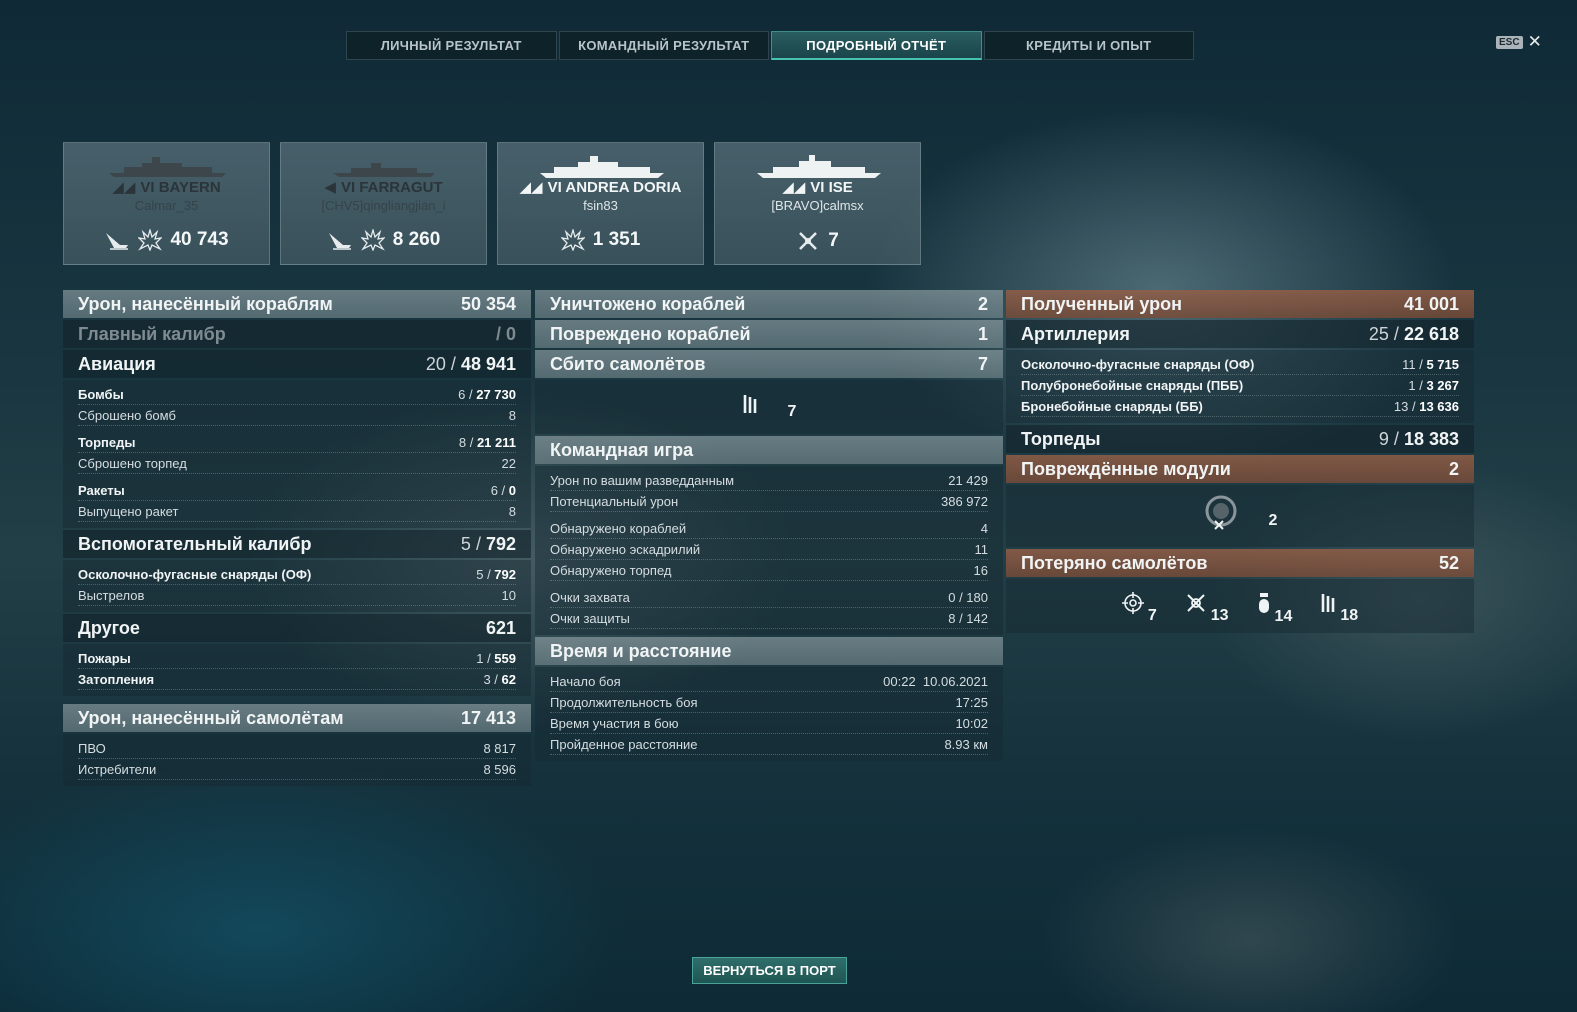 This screenshot has height=1012, width=1577. Describe the element at coordinates (297, 628) in the screenshot. I see `other-header: Другое 621` at that location.